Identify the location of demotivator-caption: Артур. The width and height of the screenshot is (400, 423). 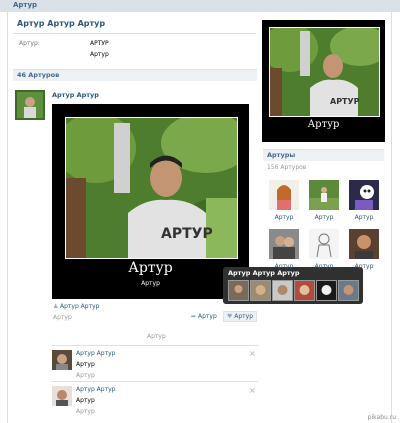
(150, 283).